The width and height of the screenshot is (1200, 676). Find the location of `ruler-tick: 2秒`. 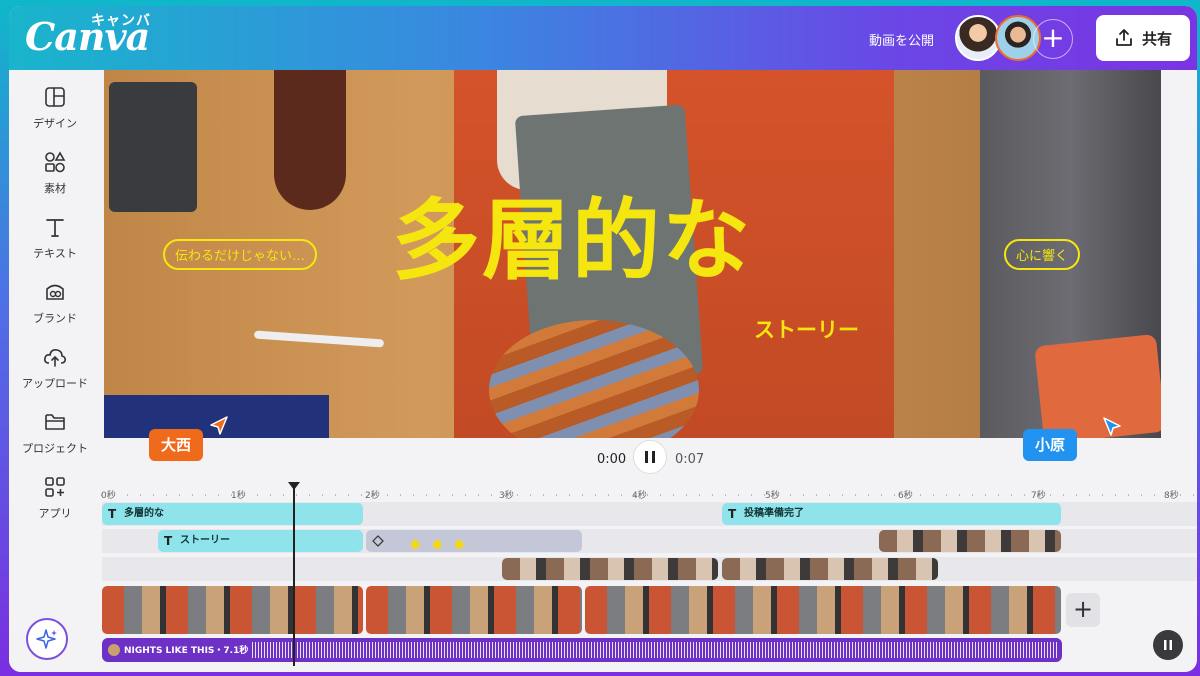

ruler-tick: 2秒 is located at coordinates (372, 496).